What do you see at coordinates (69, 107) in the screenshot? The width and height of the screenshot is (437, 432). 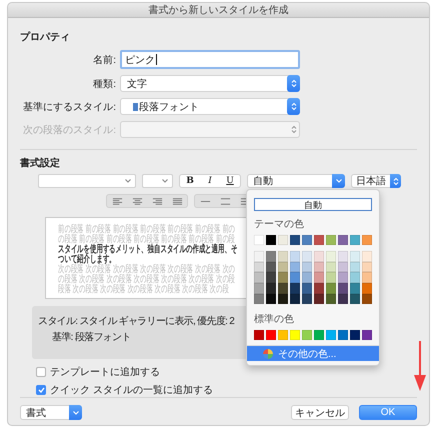 I see `field-label: 基準にするスタイル:` at bounding box center [69, 107].